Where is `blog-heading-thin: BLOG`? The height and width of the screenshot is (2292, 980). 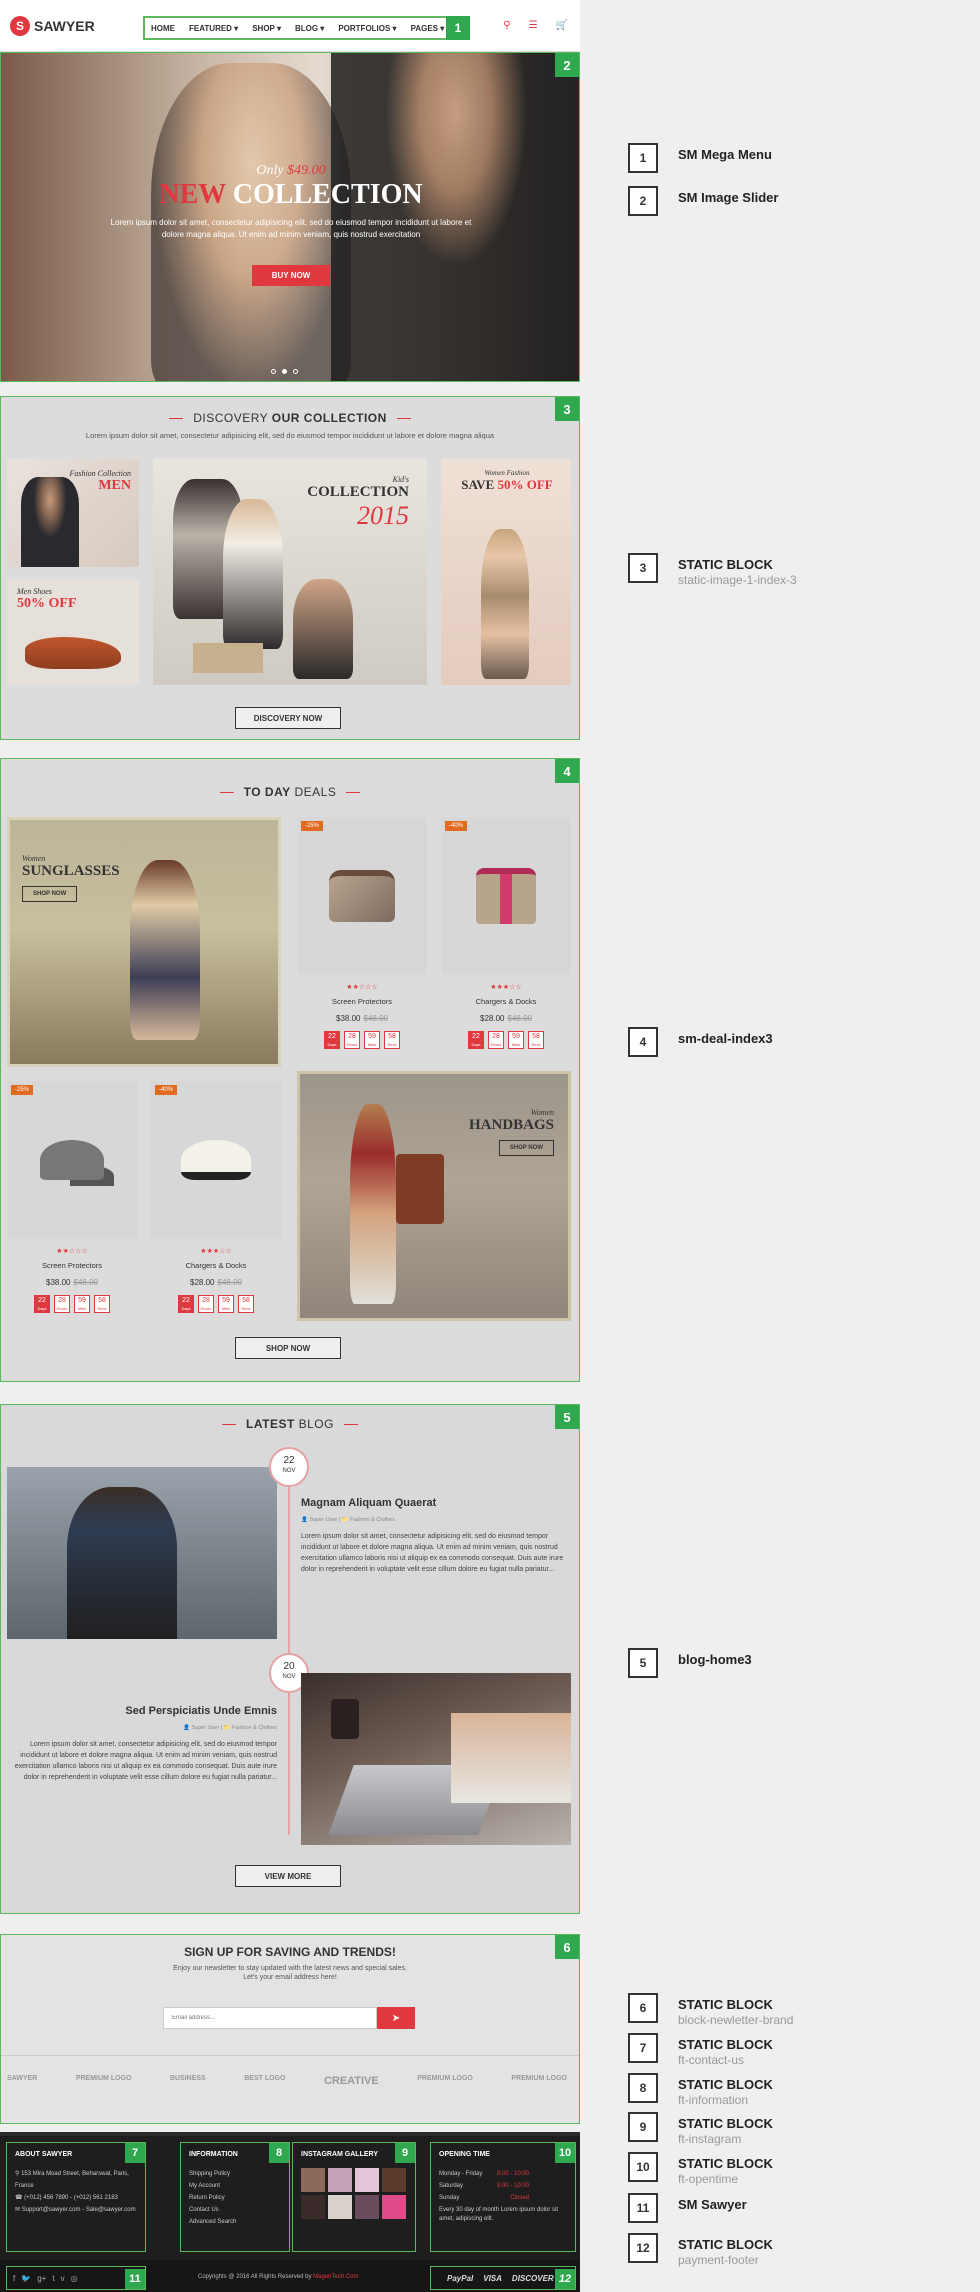 blog-heading-thin: BLOG is located at coordinates (314, 1424).